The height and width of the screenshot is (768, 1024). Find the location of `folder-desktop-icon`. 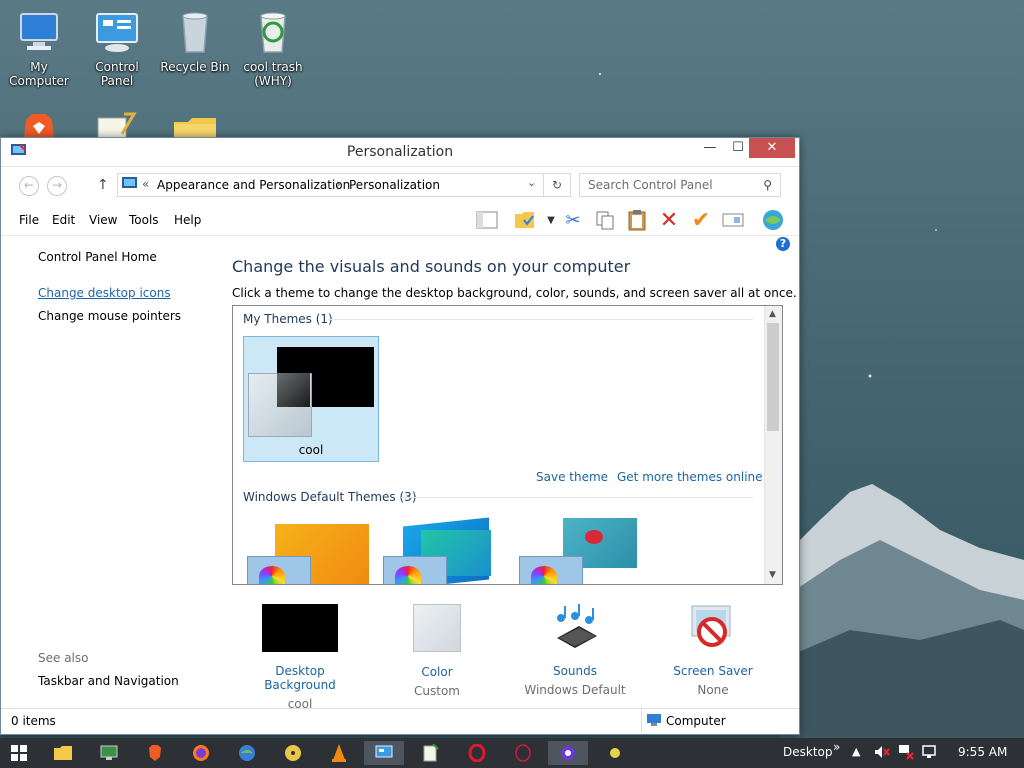

folder-desktop-icon is located at coordinates (195, 127).